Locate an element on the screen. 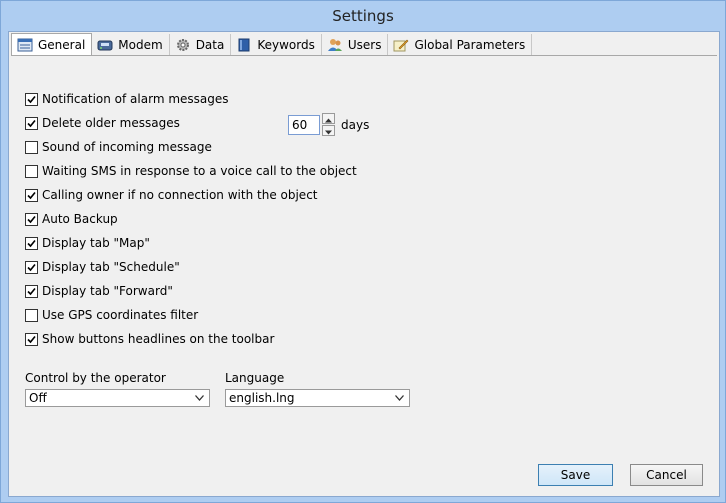 The image size is (726, 503). stepper-down-button is located at coordinates (328, 130).